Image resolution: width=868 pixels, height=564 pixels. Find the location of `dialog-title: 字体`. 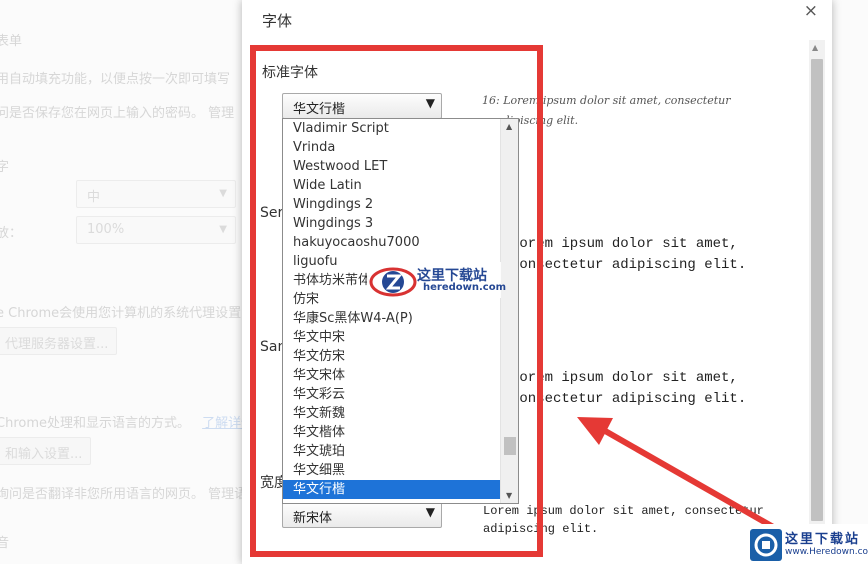

dialog-title: 字体 is located at coordinates (277, 21).